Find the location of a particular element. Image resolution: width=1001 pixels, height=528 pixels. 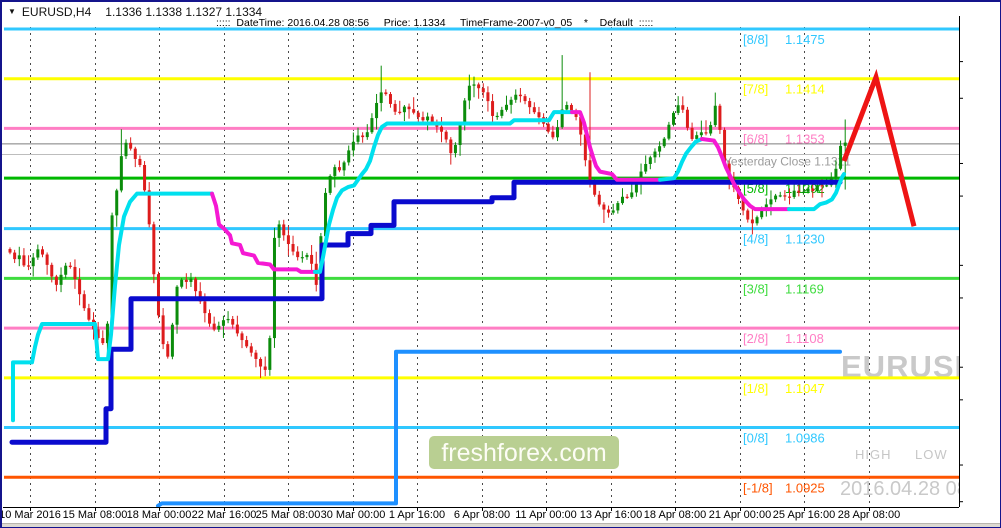

forecast-arrow is located at coordinates (879, 147).